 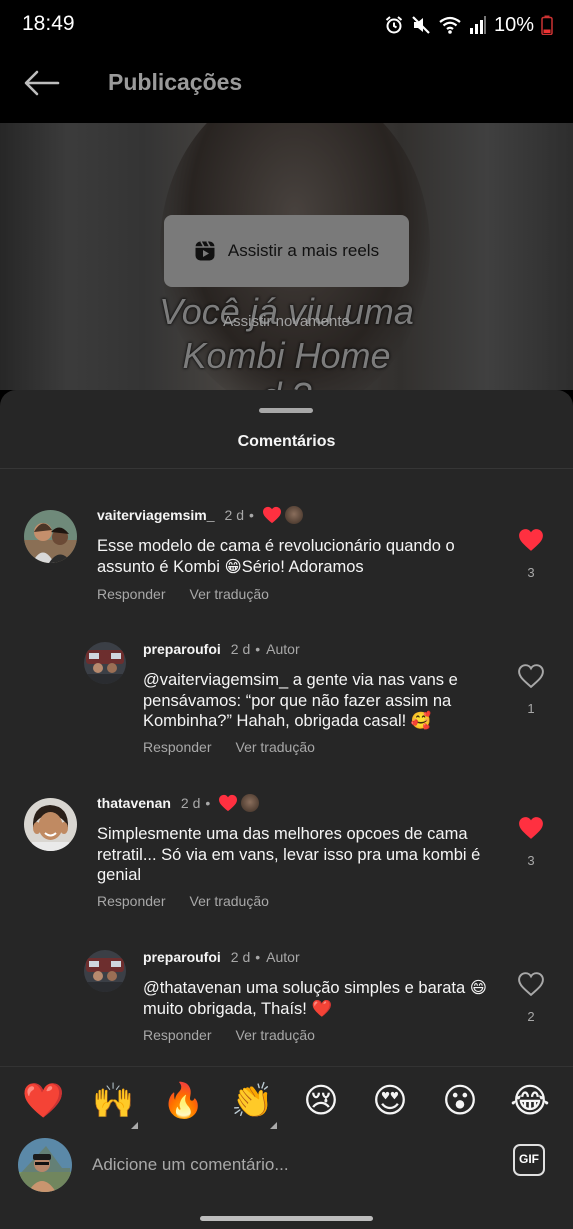 I want to click on wifi-icon, so click(x=450, y=25).